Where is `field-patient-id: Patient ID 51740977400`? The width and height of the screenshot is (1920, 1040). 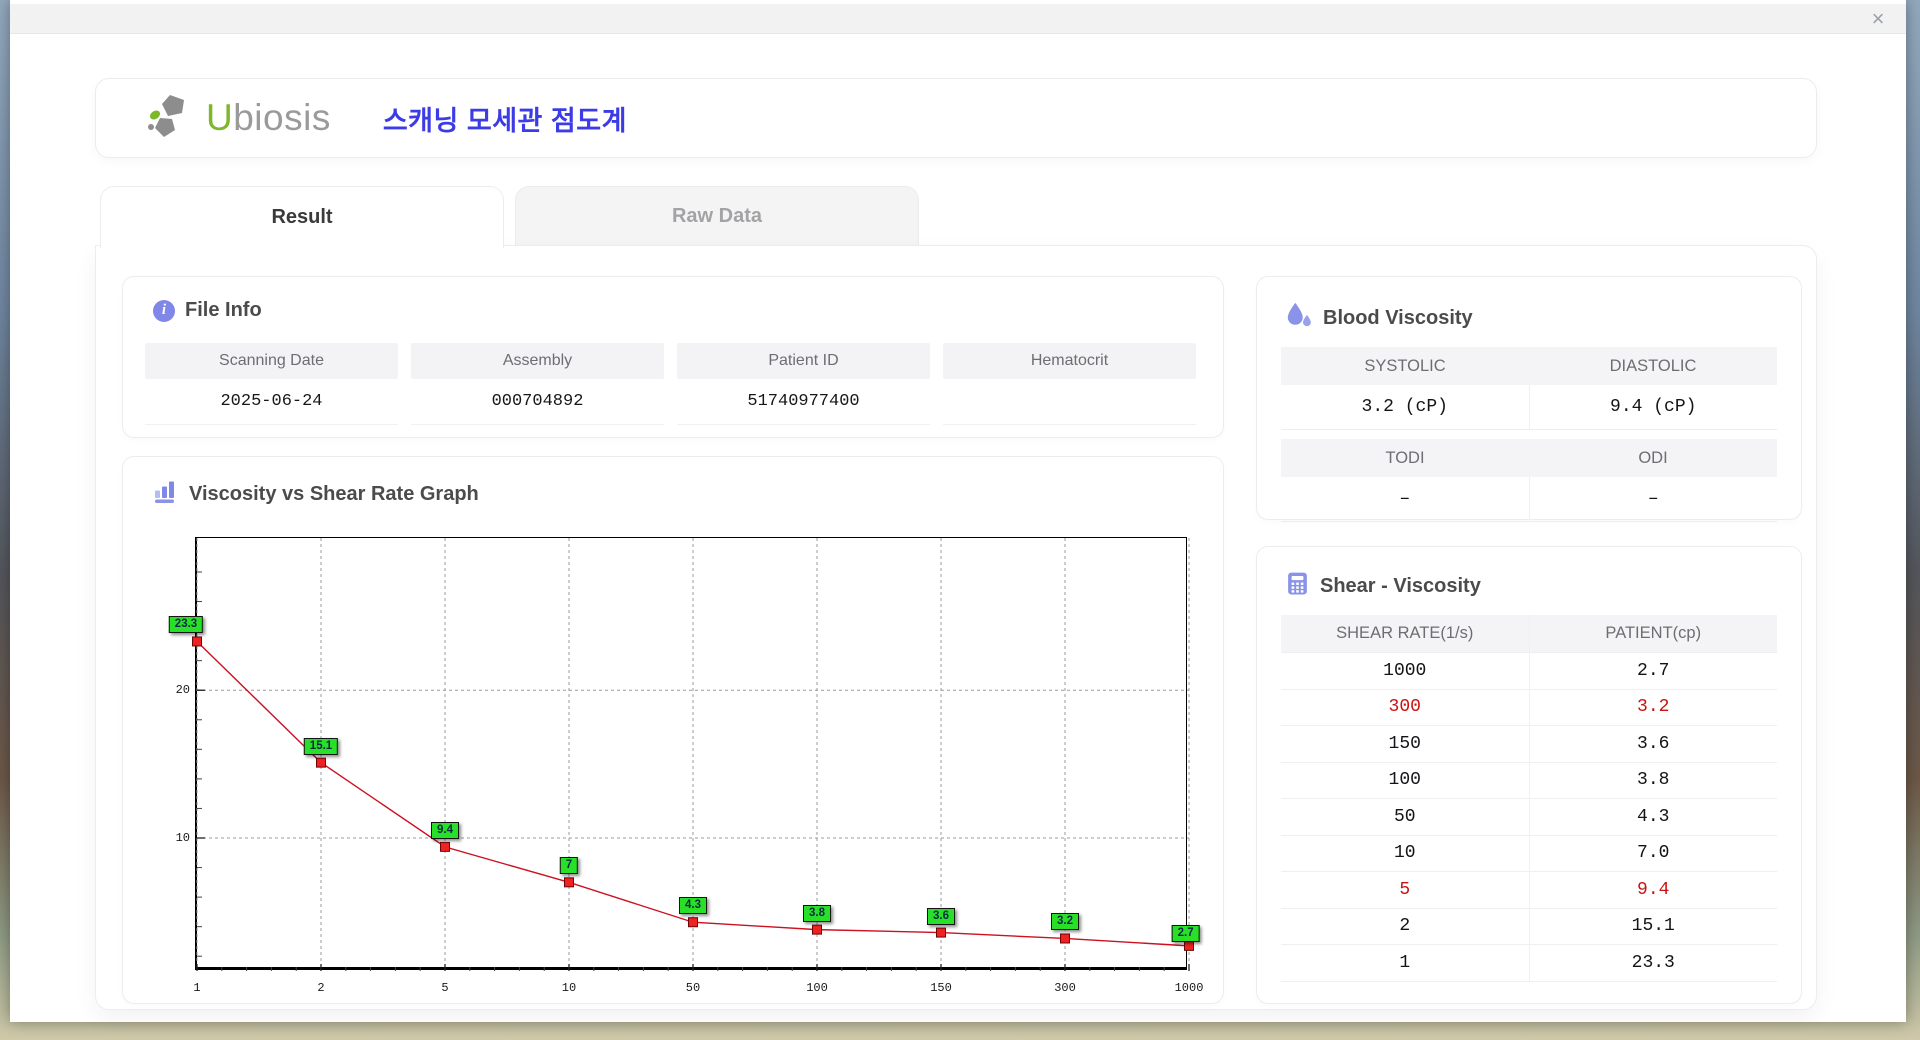 field-patient-id: Patient ID 51740977400 is located at coordinates (803, 384).